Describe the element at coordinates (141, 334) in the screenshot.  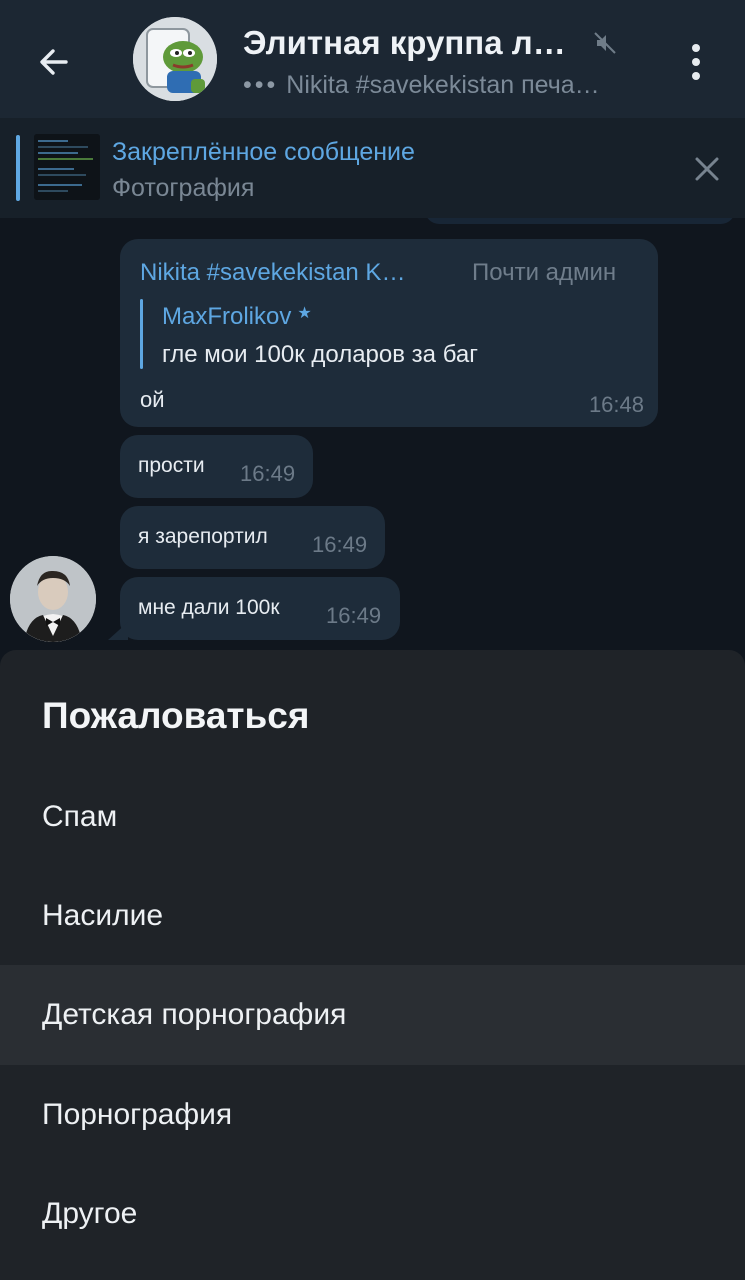
I see `reply-indicator` at that location.